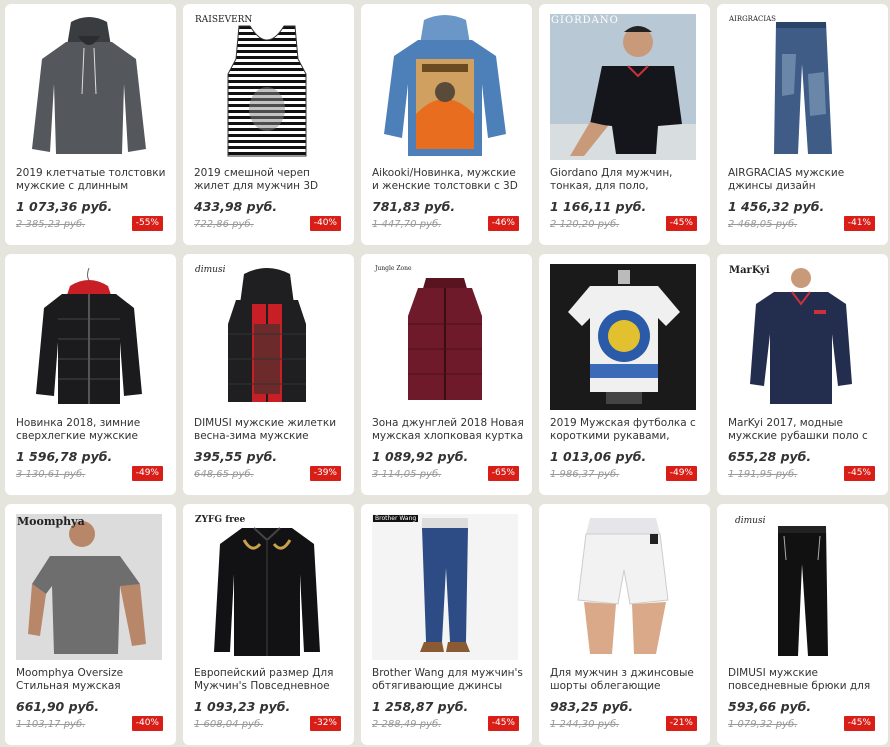 This screenshot has width=890, height=747. What do you see at coordinates (801, 87) in the screenshot?
I see `biker-jeans-image` at bounding box center [801, 87].